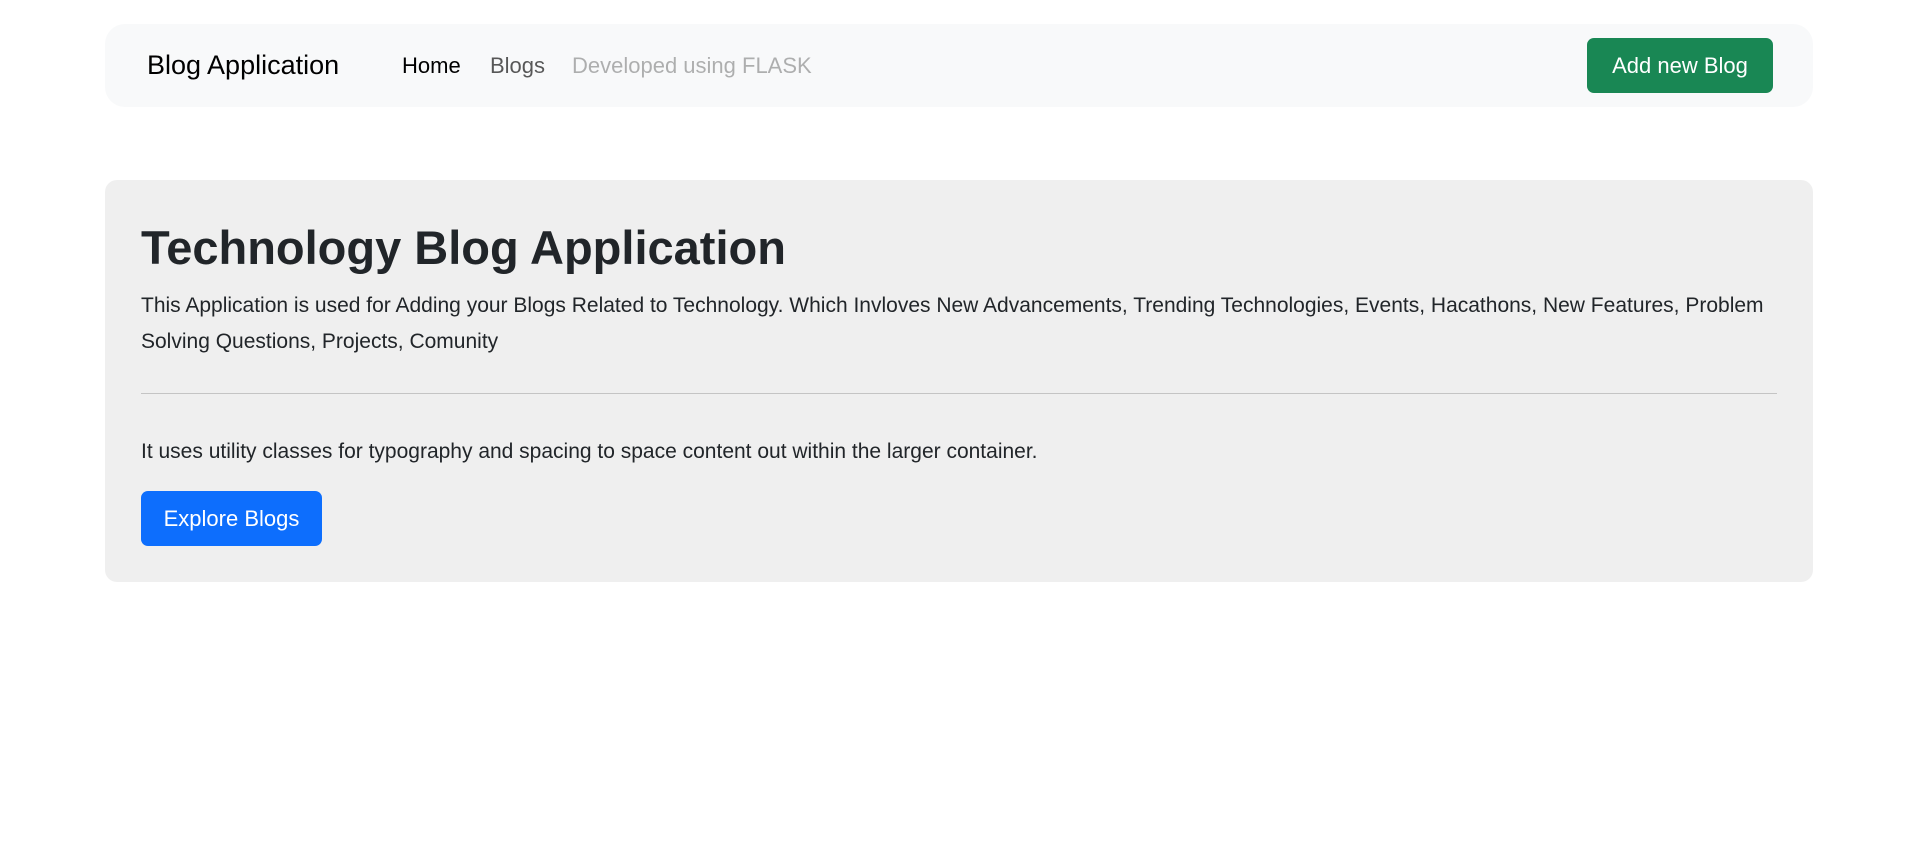  What do you see at coordinates (231, 518) in the screenshot?
I see `explore-blogs-button: Explore Blogs` at bounding box center [231, 518].